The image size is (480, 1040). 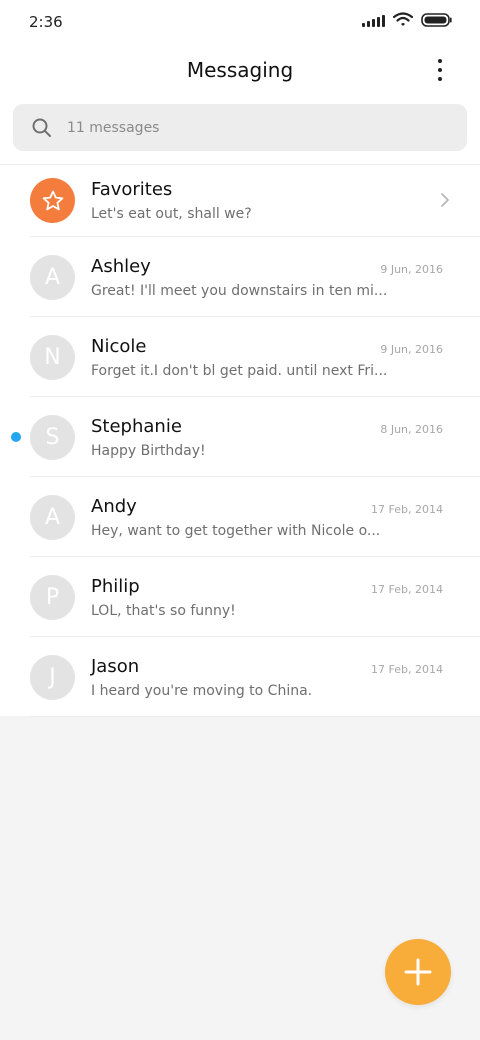 What do you see at coordinates (411, 429) in the screenshot?
I see `message-date: 8 Jun, 2016` at bounding box center [411, 429].